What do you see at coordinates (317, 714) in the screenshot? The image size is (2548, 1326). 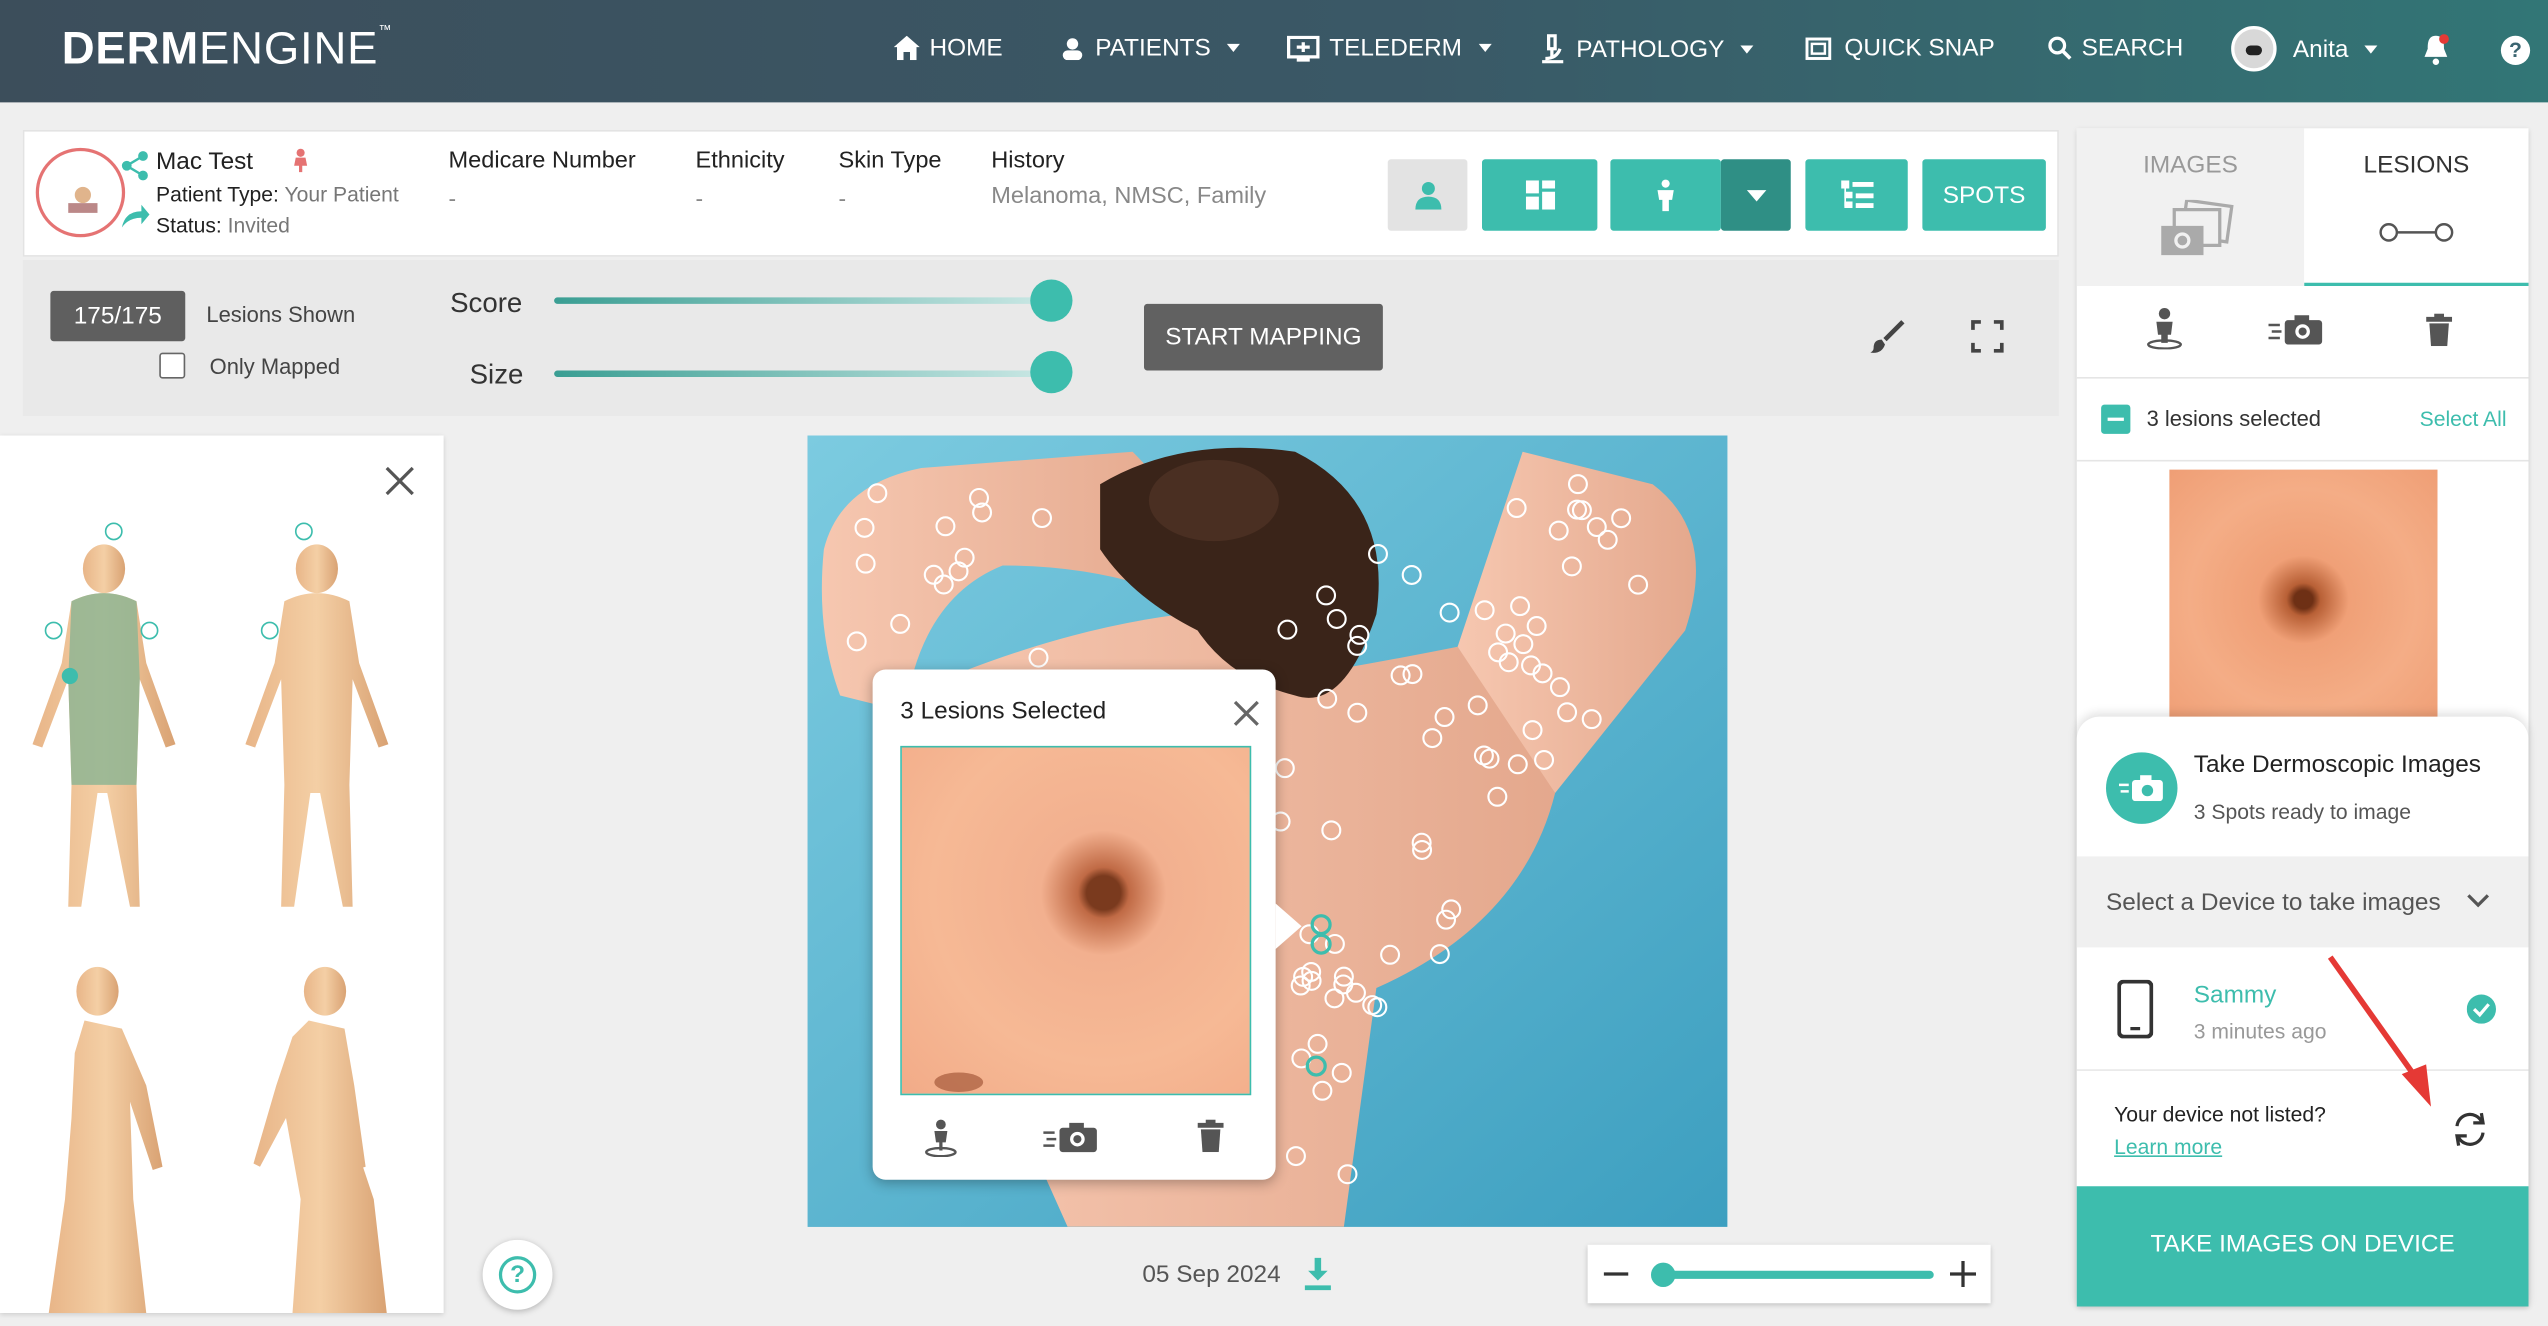 I see `back-body-figure` at bounding box center [317, 714].